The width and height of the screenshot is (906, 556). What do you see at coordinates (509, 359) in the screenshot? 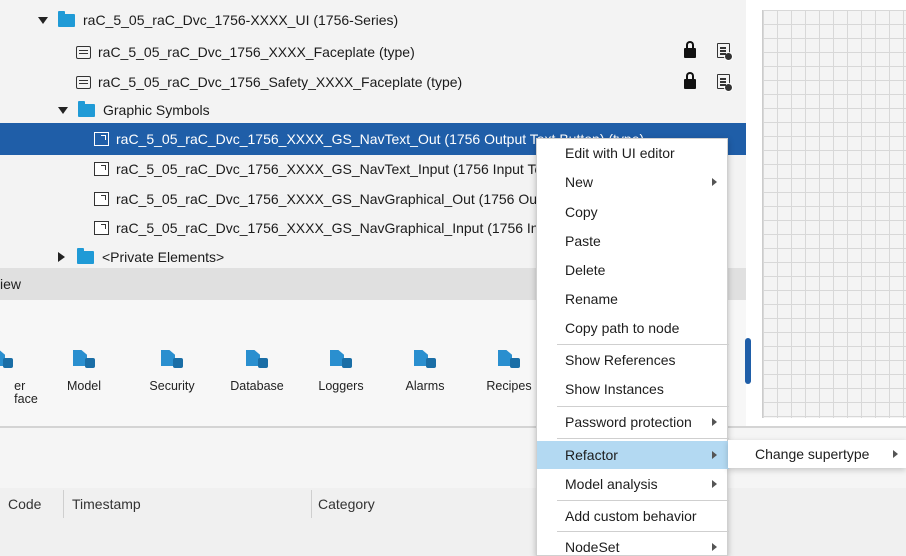
I see `recipes-icon` at bounding box center [509, 359].